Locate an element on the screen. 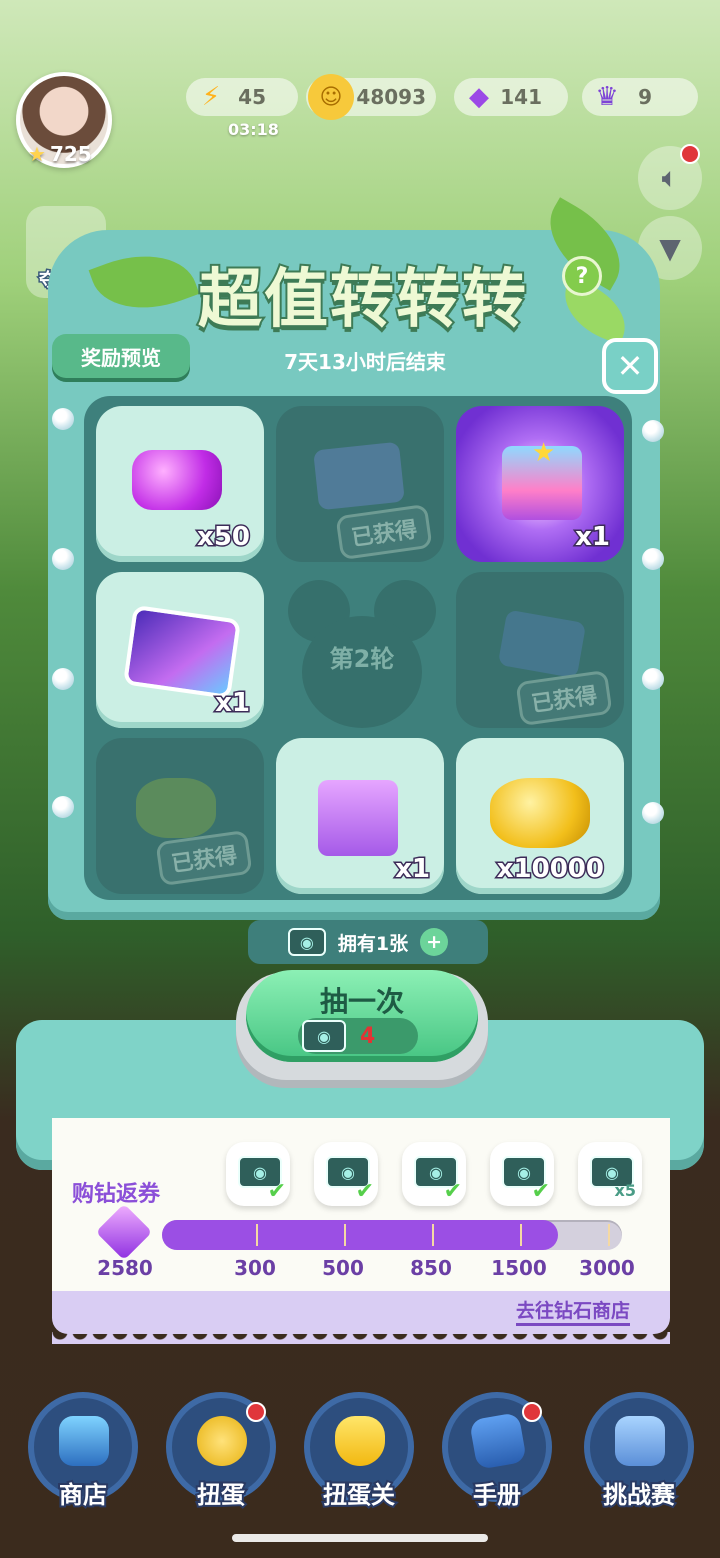  lightning-icon: ⚡ is located at coordinates (211, 97).